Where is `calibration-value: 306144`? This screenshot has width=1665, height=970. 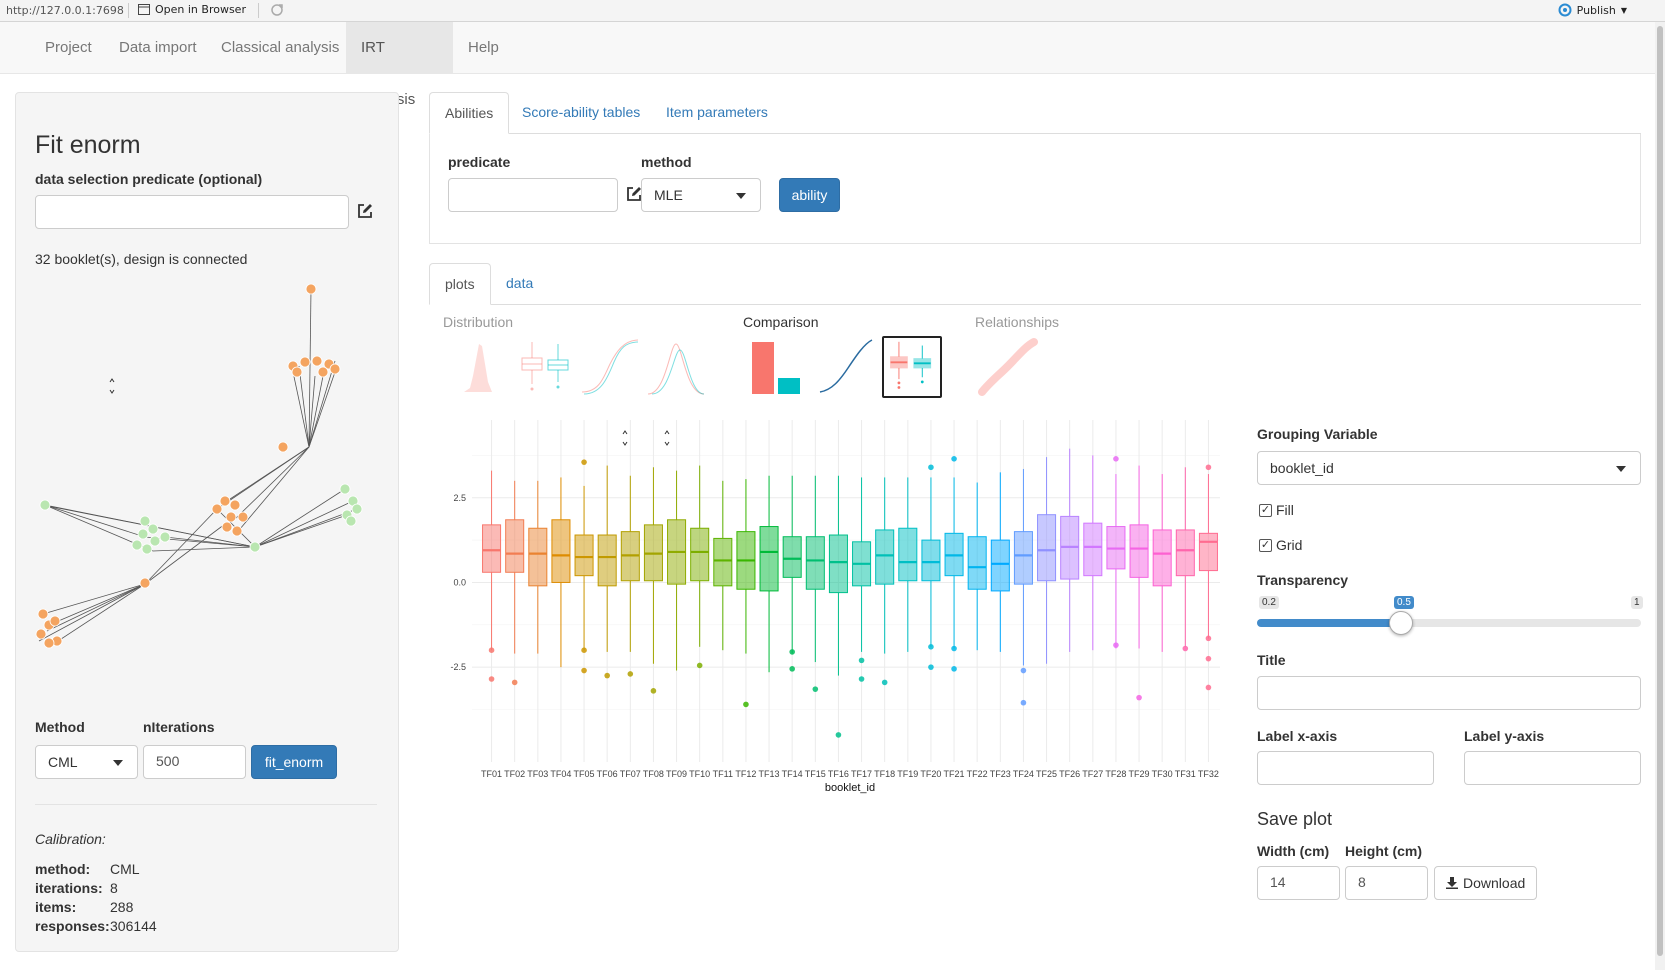 calibration-value: 306144 is located at coordinates (133, 926).